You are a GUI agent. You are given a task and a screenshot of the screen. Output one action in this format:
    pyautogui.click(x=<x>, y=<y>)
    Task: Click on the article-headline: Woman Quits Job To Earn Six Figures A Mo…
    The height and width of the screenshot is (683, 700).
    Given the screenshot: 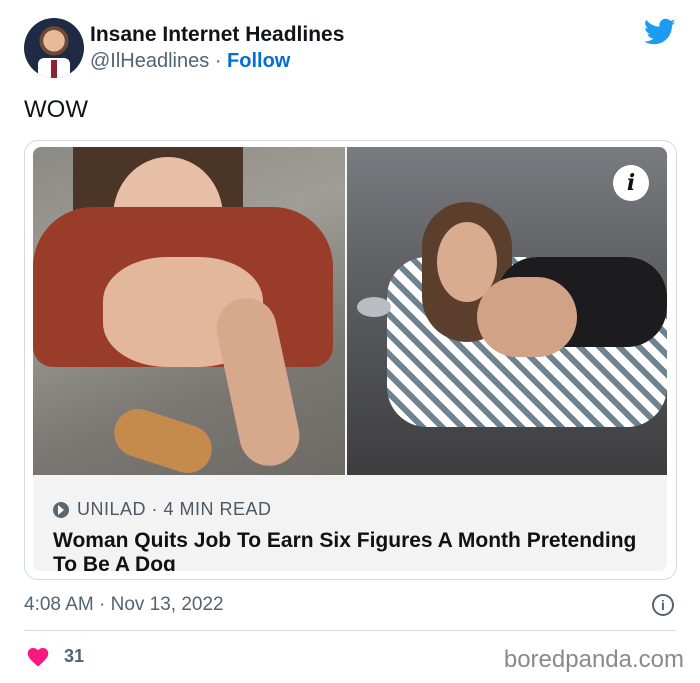 What is the action you would take?
    pyautogui.click(x=353, y=550)
    